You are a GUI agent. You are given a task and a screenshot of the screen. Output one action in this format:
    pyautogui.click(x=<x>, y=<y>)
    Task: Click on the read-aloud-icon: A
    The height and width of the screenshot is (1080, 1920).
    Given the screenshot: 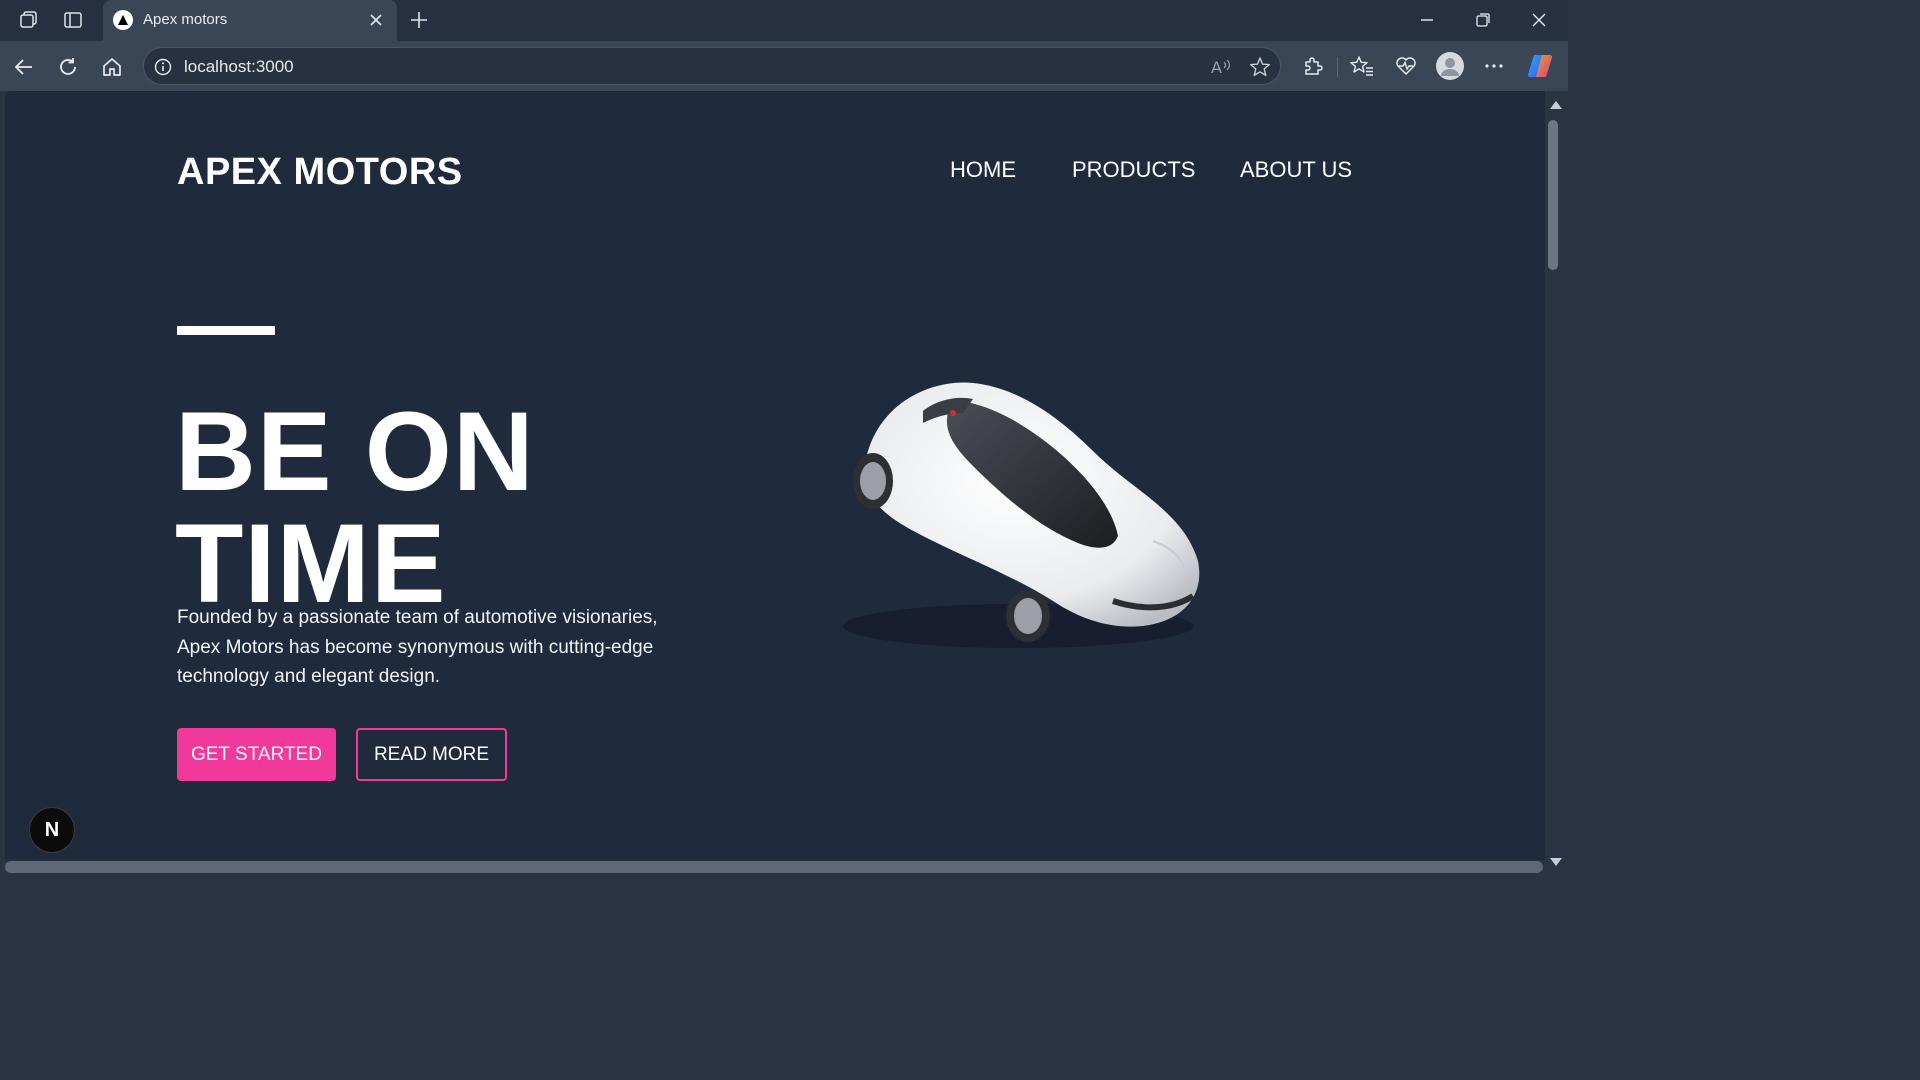 What is the action you would take?
    pyautogui.click(x=1221, y=67)
    